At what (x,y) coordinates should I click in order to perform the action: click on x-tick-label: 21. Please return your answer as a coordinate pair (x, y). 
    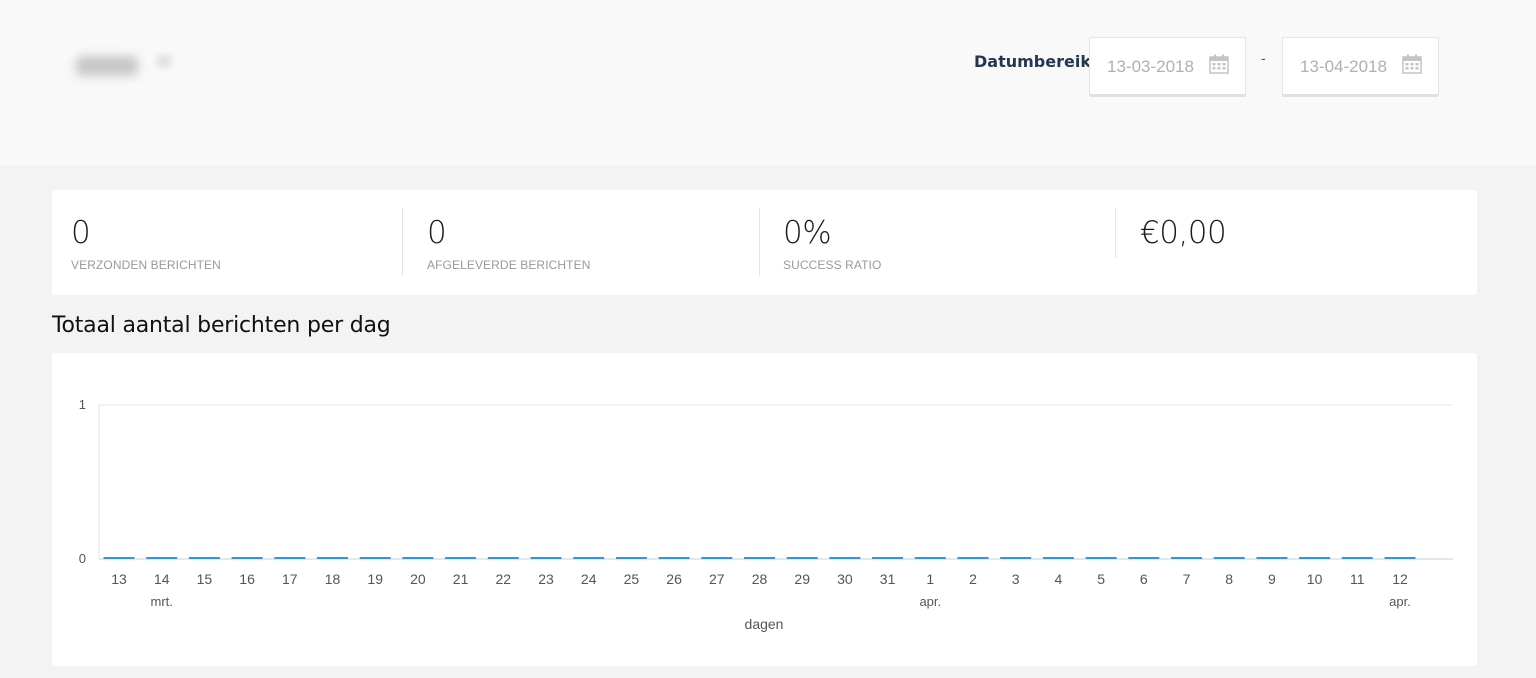
    Looking at the image, I should click on (461, 579).